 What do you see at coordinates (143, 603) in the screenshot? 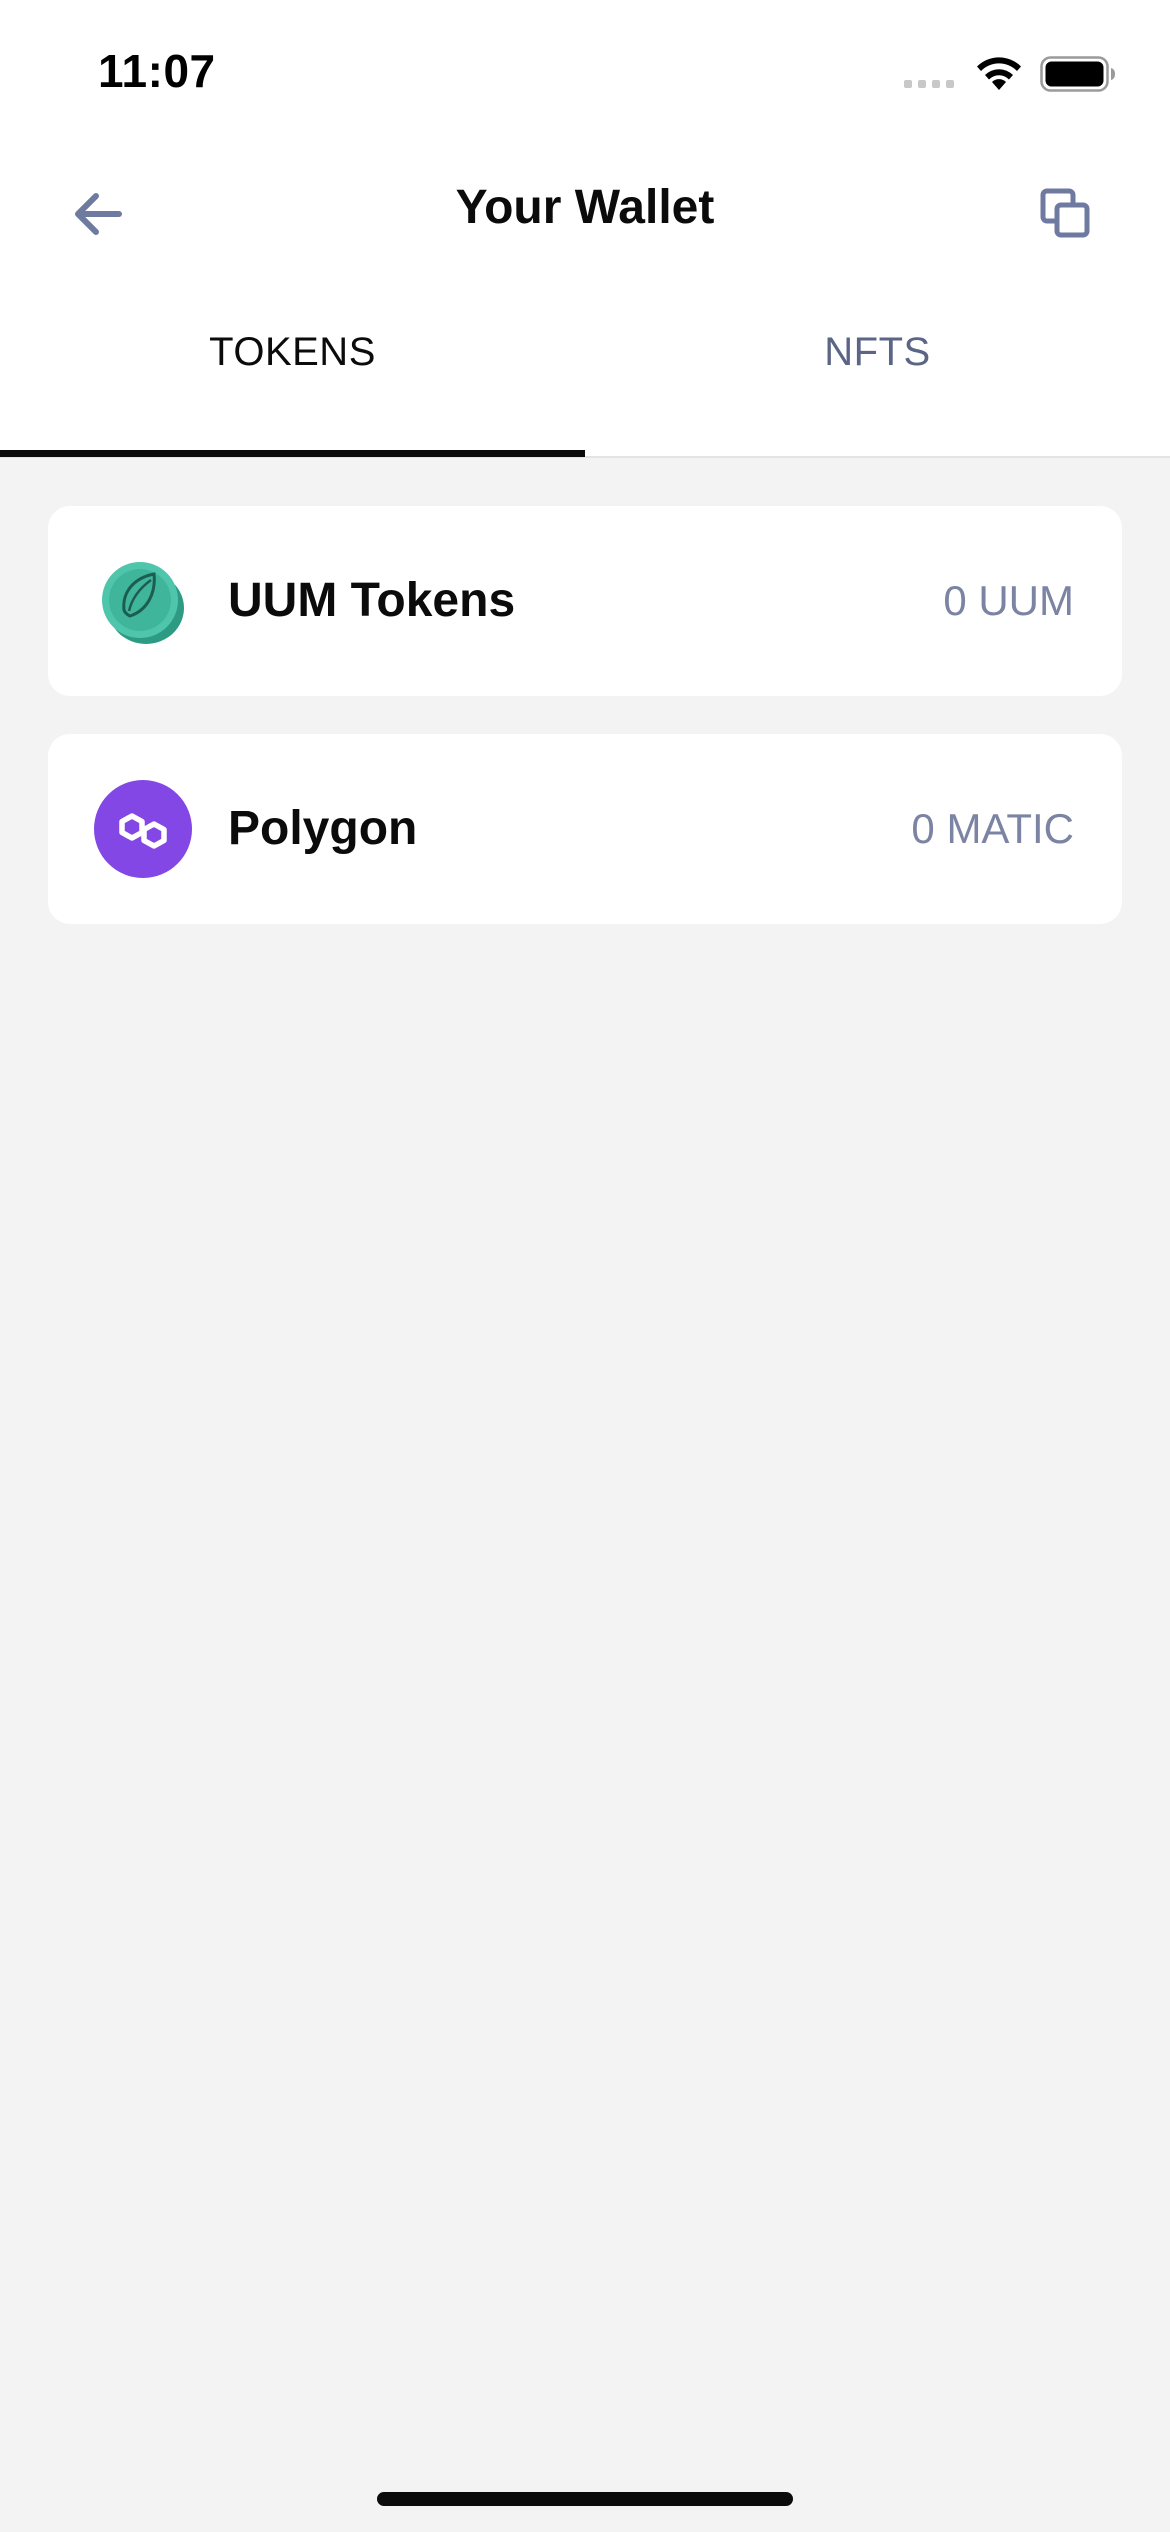
I see `uum-coin-icon` at bounding box center [143, 603].